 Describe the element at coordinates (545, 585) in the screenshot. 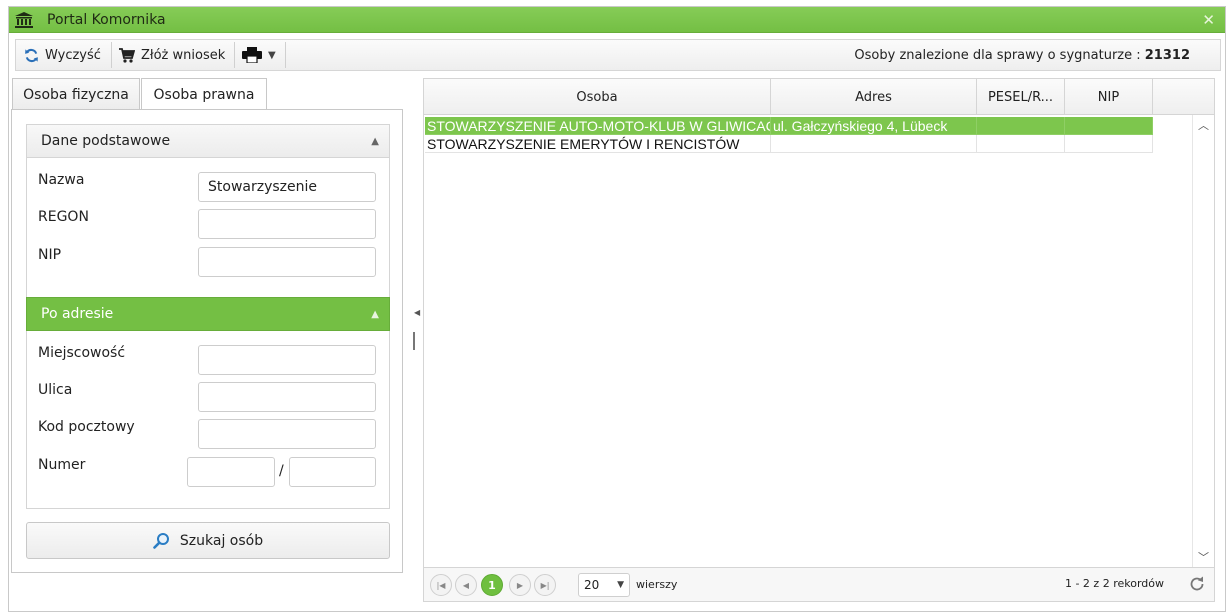

I see `last-page-icon: ▶|` at that location.